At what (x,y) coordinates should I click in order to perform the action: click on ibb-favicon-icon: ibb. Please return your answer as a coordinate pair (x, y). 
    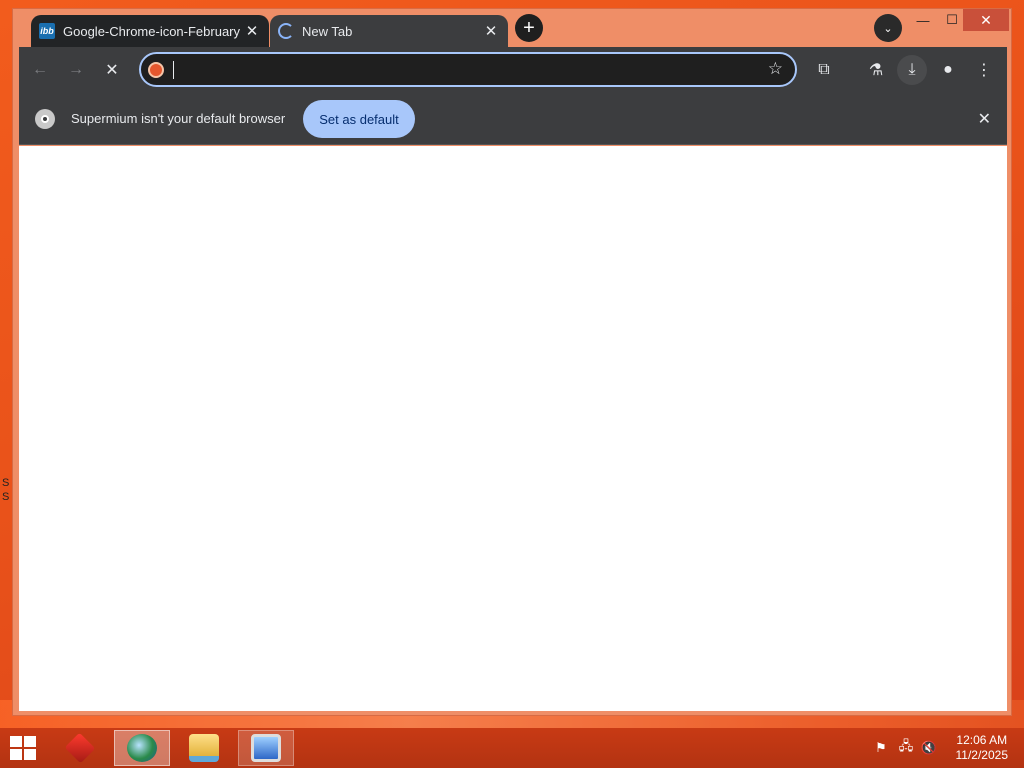
    Looking at the image, I should click on (47, 31).